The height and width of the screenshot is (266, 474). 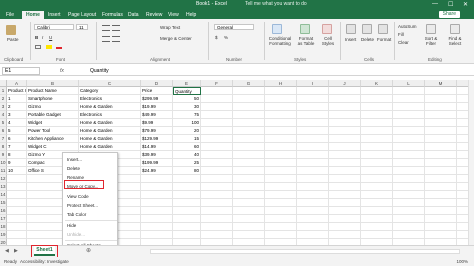 What do you see at coordinates (465, 4) in the screenshot?
I see `close-button: ✕` at bounding box center [465, 4].